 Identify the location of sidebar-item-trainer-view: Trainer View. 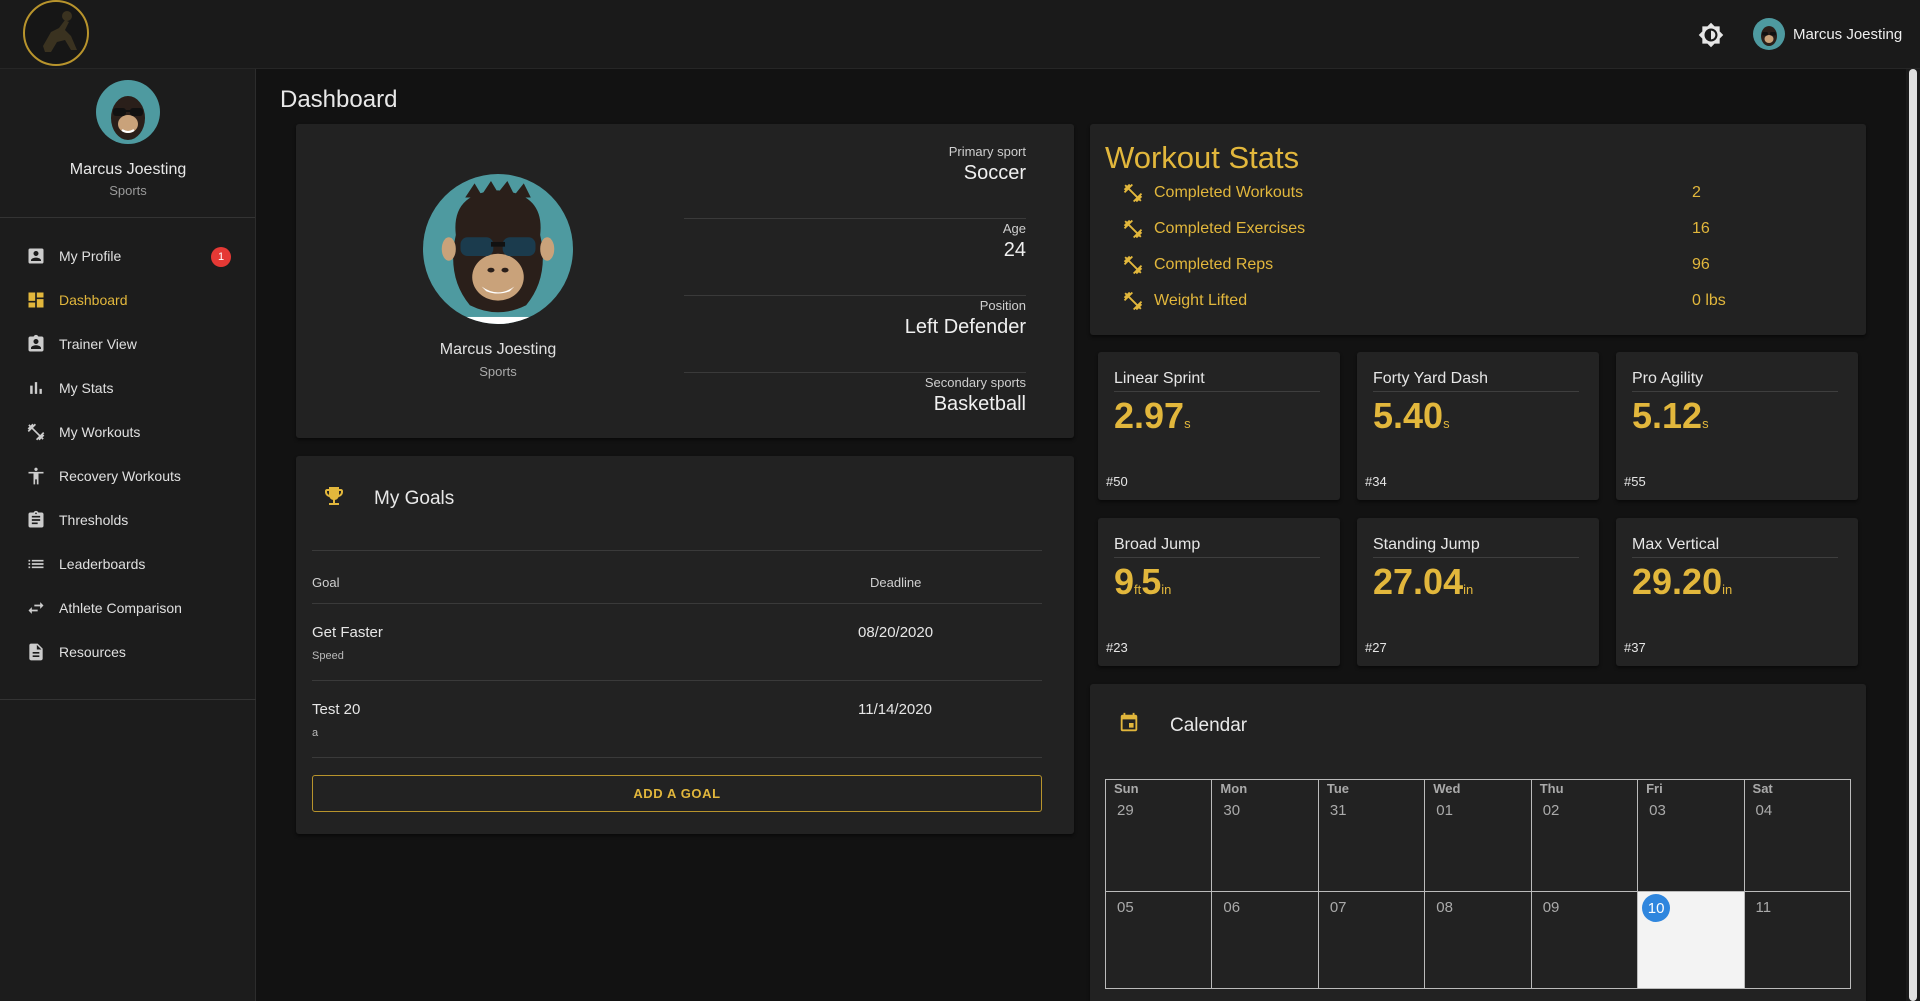
(127, 344).